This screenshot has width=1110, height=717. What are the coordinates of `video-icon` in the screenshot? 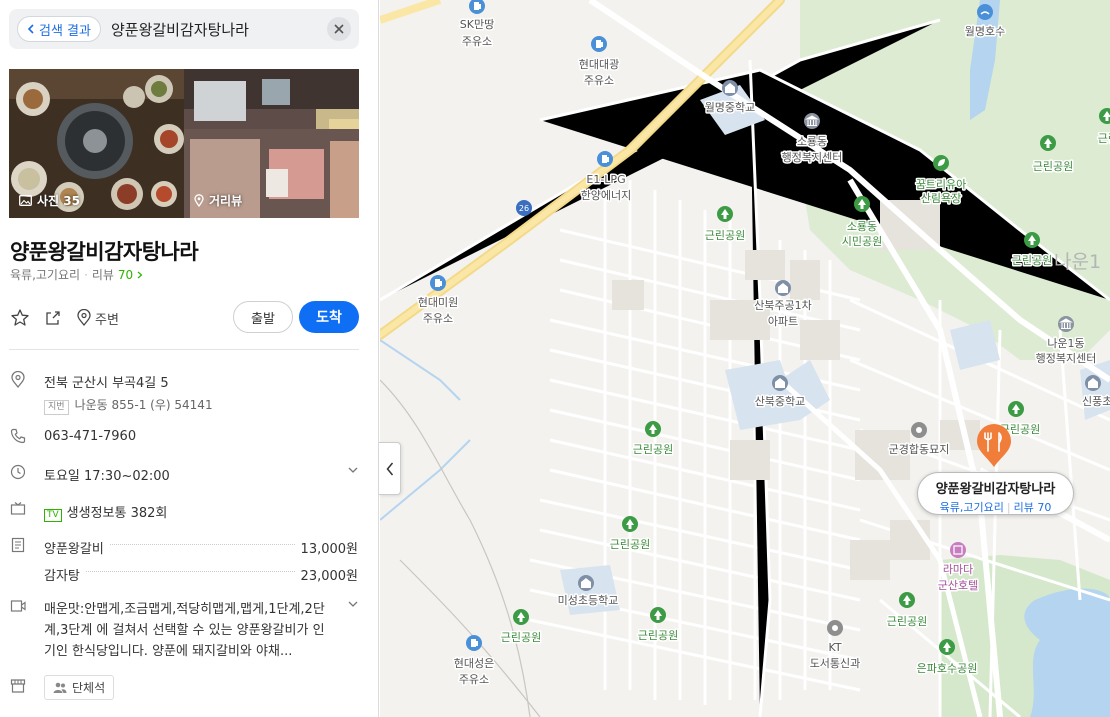 It's located at (18, 606).